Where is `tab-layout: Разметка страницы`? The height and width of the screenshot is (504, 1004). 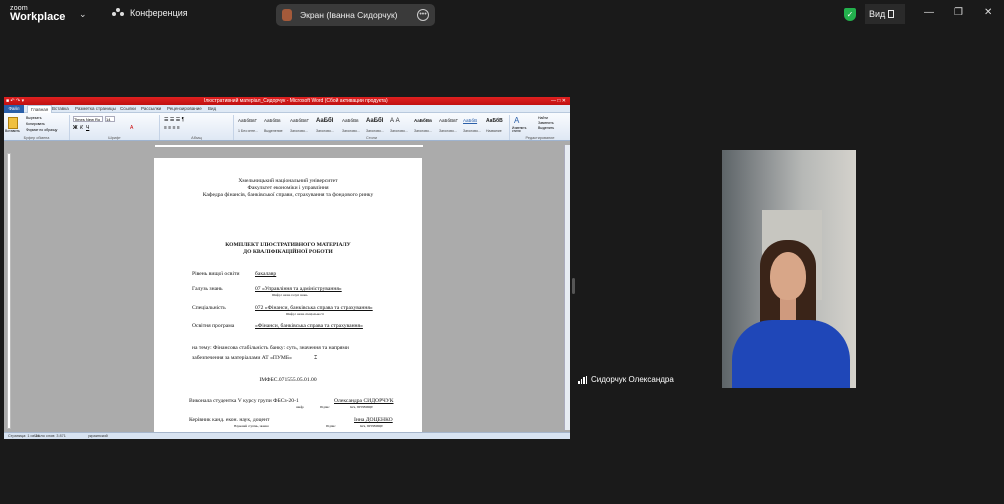 tab-layout: Разметка страницы is located at coordinates (95, 108).